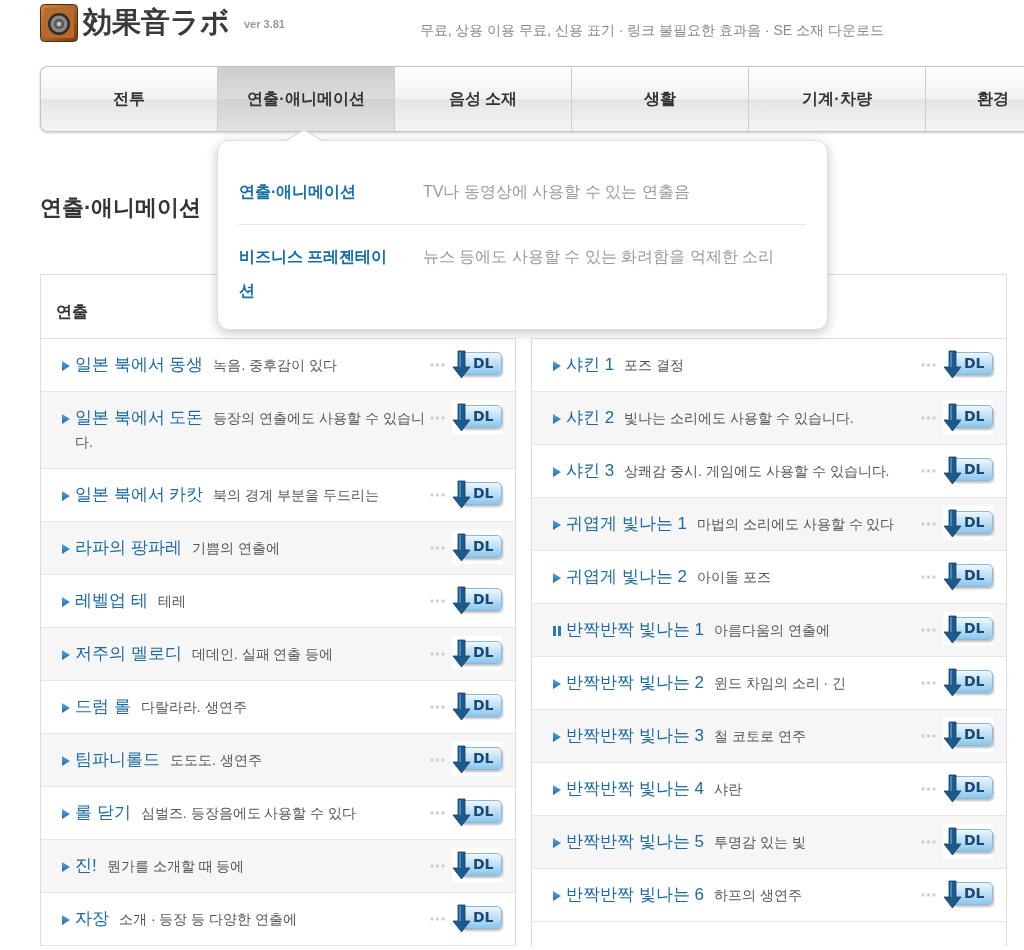 The height and width of the screenshot is (950, 1024). What do you see at coordinates (635, 682) in the screenshot?
I see `sound-title-link: 반짝반짝 빛나는 2` at bounding box center [635, 682].